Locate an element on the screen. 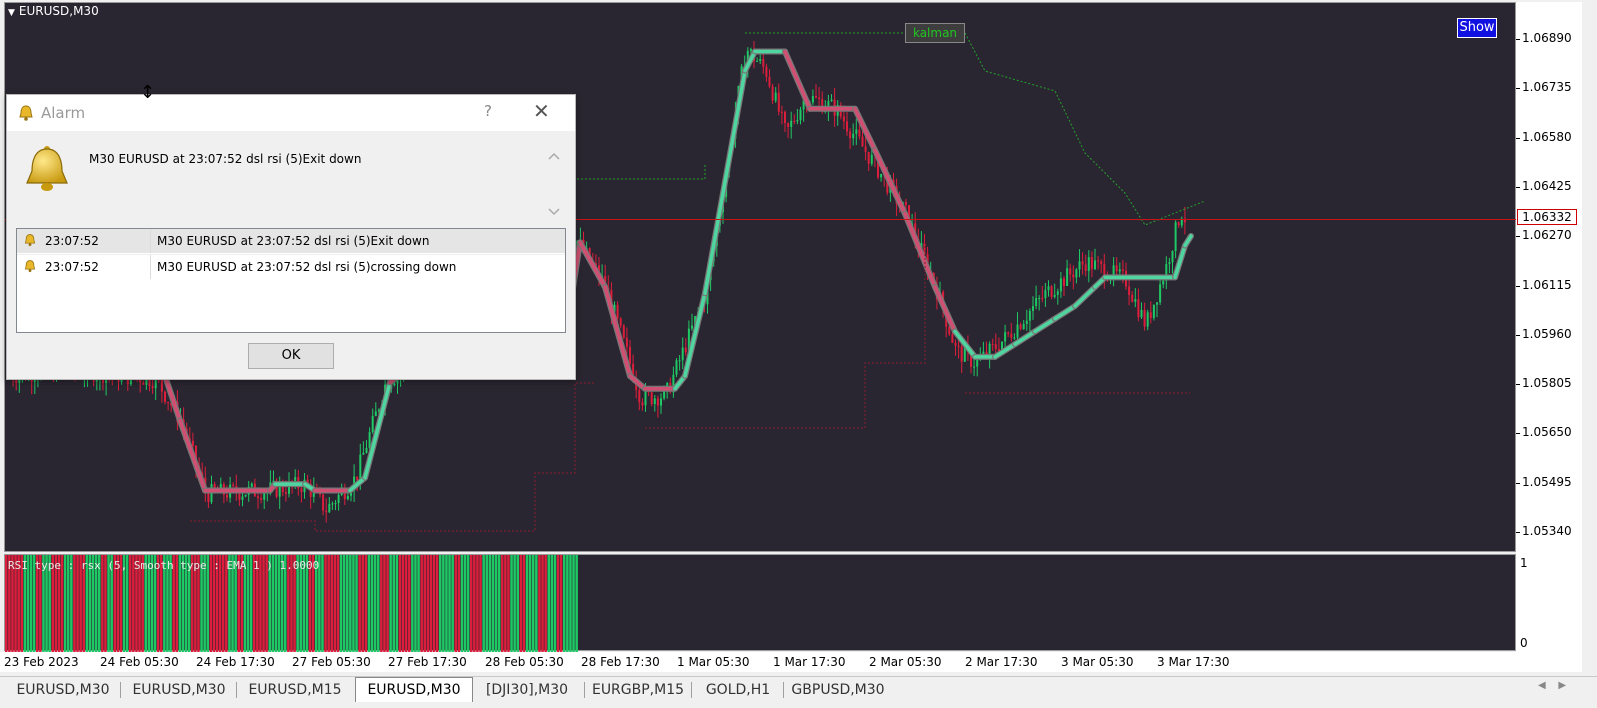  chart-tab: GOLD,H1 is located at coordinates (738, 690).